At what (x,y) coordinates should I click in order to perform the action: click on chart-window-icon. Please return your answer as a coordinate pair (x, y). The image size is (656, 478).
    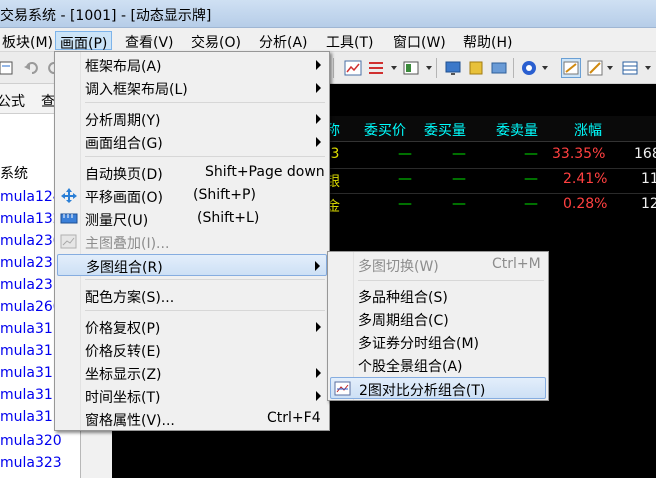
    Looking at the image, I should click on (353, 68).